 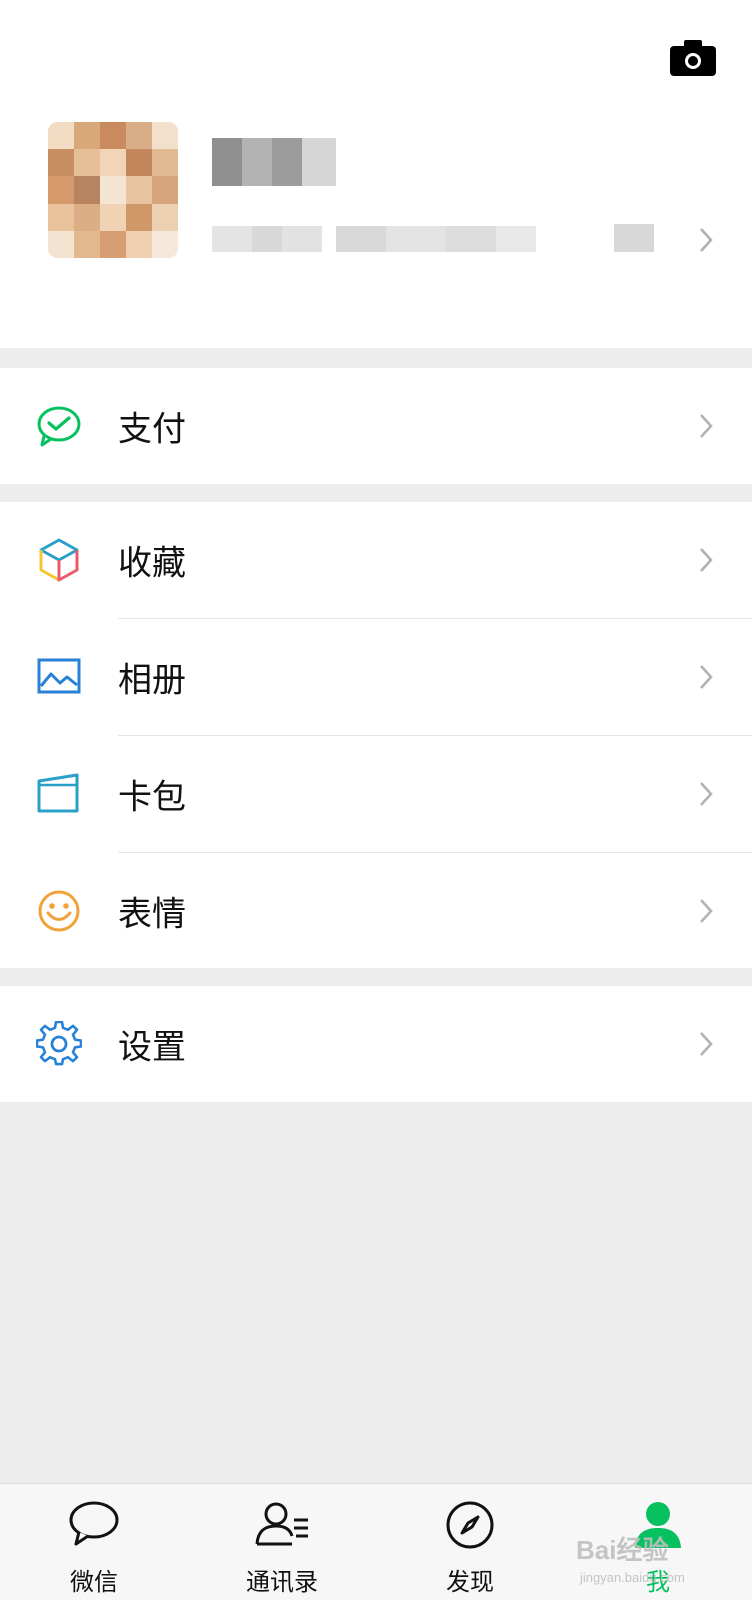 What do you see at coordinates (374, 239) in the screenshot?
I see `wechat-id-redacted` at bounding box center [374, 239].